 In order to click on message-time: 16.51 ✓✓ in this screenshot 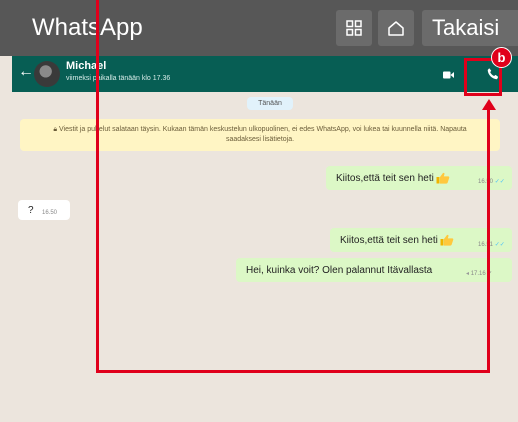, I will do `click(491, 245)`.